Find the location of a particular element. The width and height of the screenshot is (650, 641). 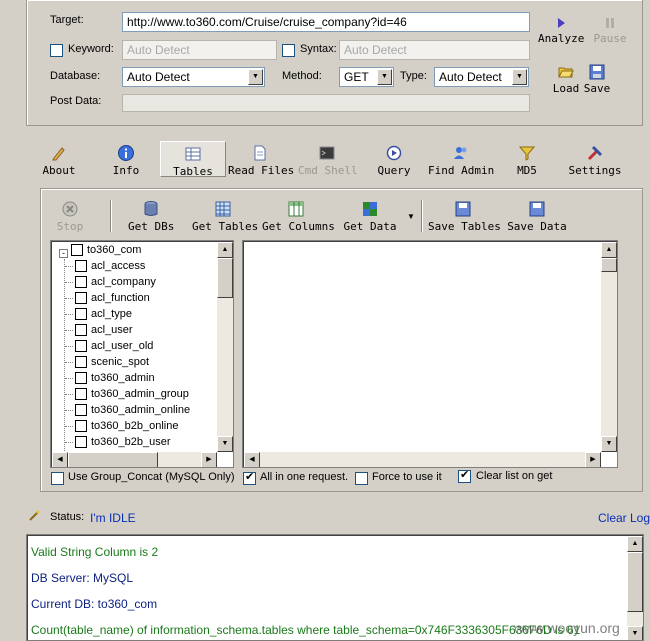

tree-item: acl_function is located at coordinates (107, 300).